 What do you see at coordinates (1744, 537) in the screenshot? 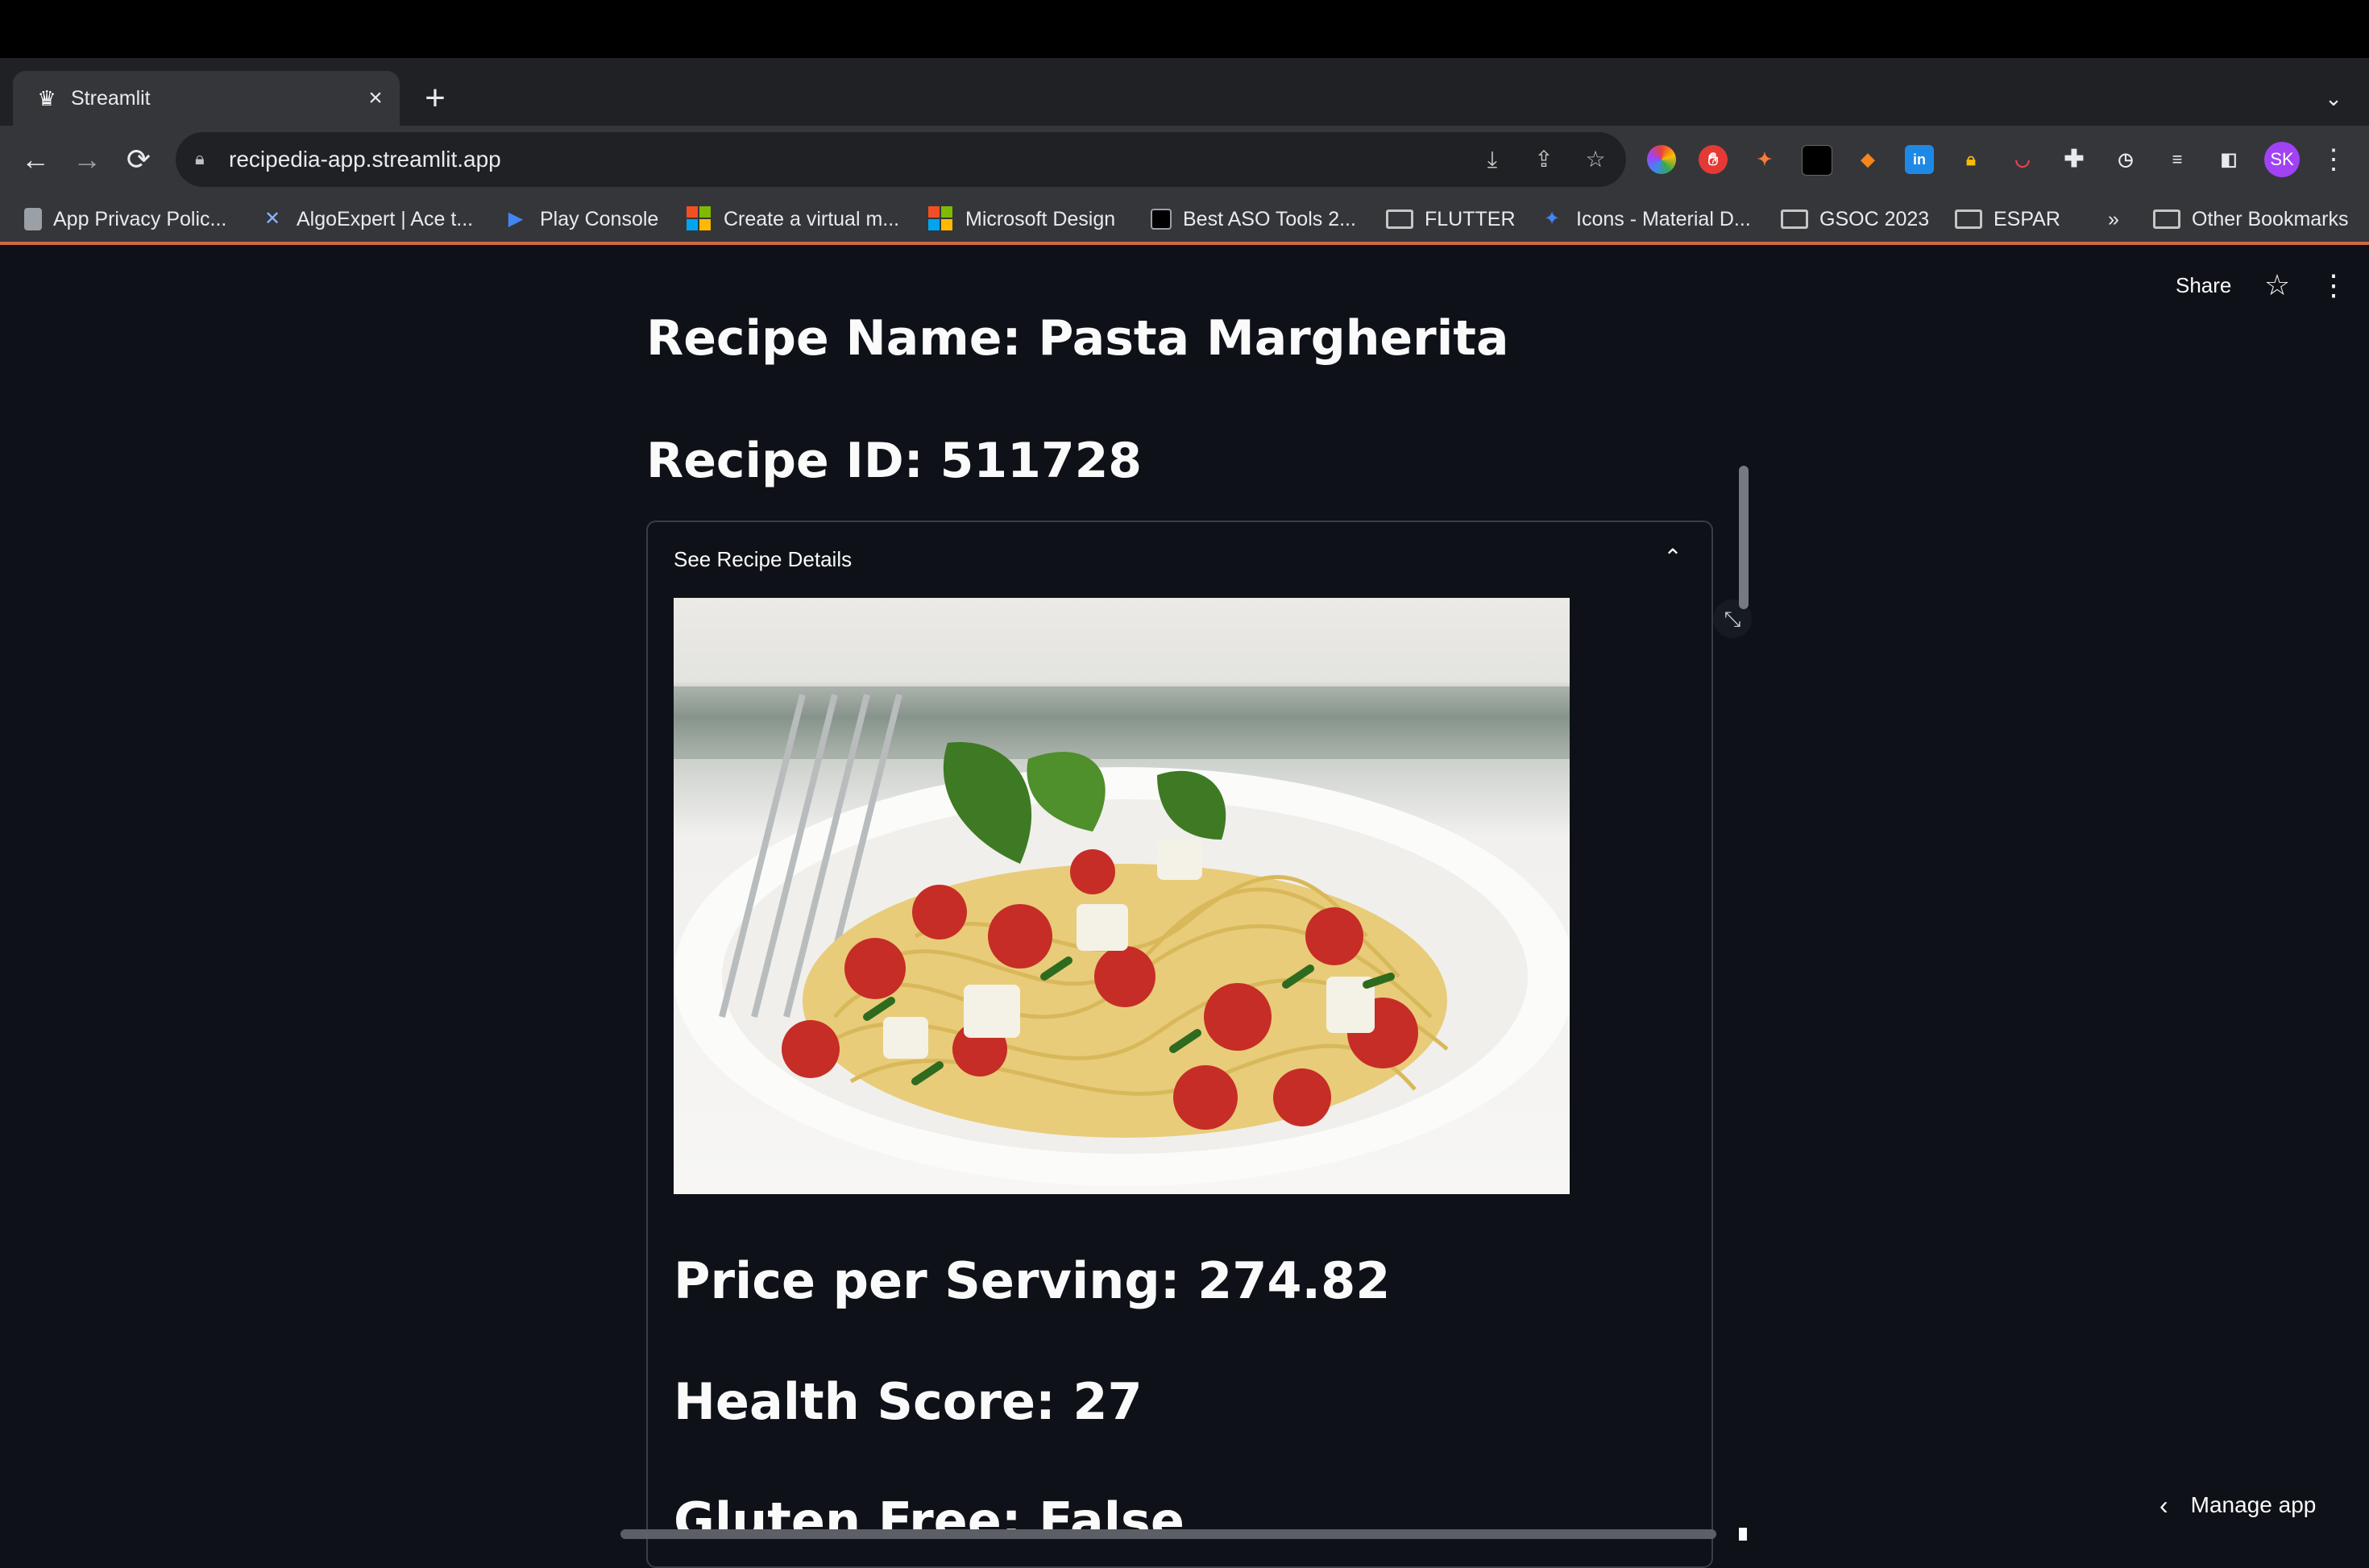
I see `vertical-scrollbar` at bounding box center [1744, 537].